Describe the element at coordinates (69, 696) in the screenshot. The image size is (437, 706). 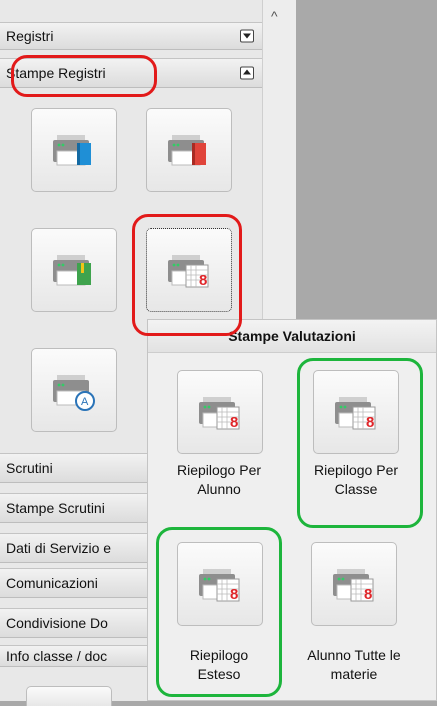
I see `partial-button` at that location.